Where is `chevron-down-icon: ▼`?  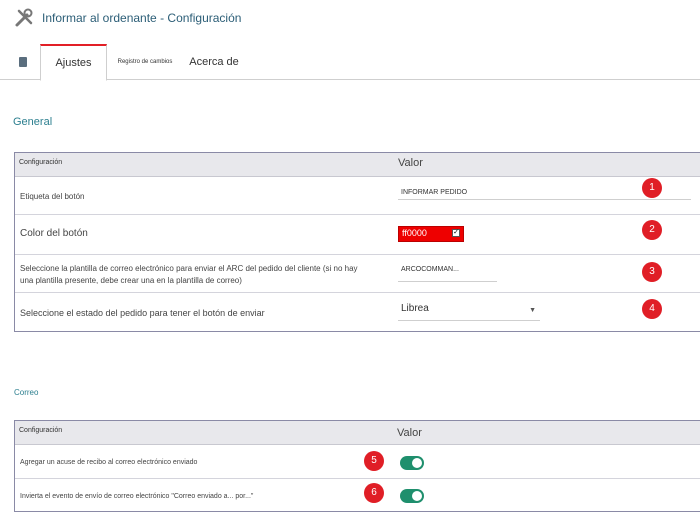 chevron-down-icon: ▼ is located at coordinates (532, 310).